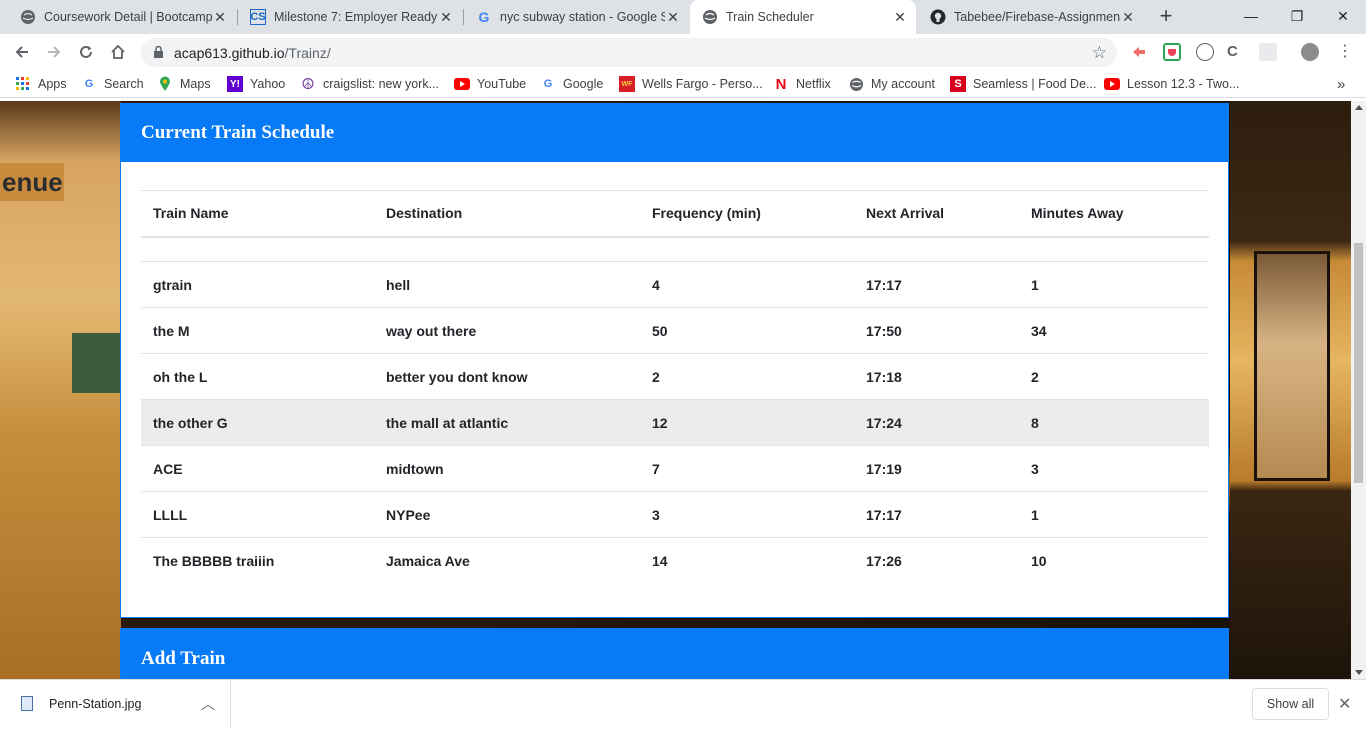 This screenshot has width=1366, height=729. I want to click on forward-arrow-icon, so click(54, 52).